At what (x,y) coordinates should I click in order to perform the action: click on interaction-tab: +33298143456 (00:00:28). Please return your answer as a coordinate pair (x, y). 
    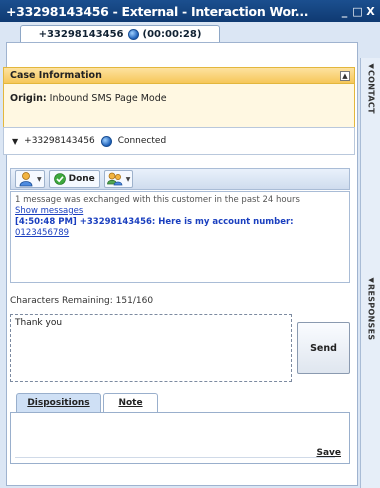
    Looking at the image, I should click on (120, 34).